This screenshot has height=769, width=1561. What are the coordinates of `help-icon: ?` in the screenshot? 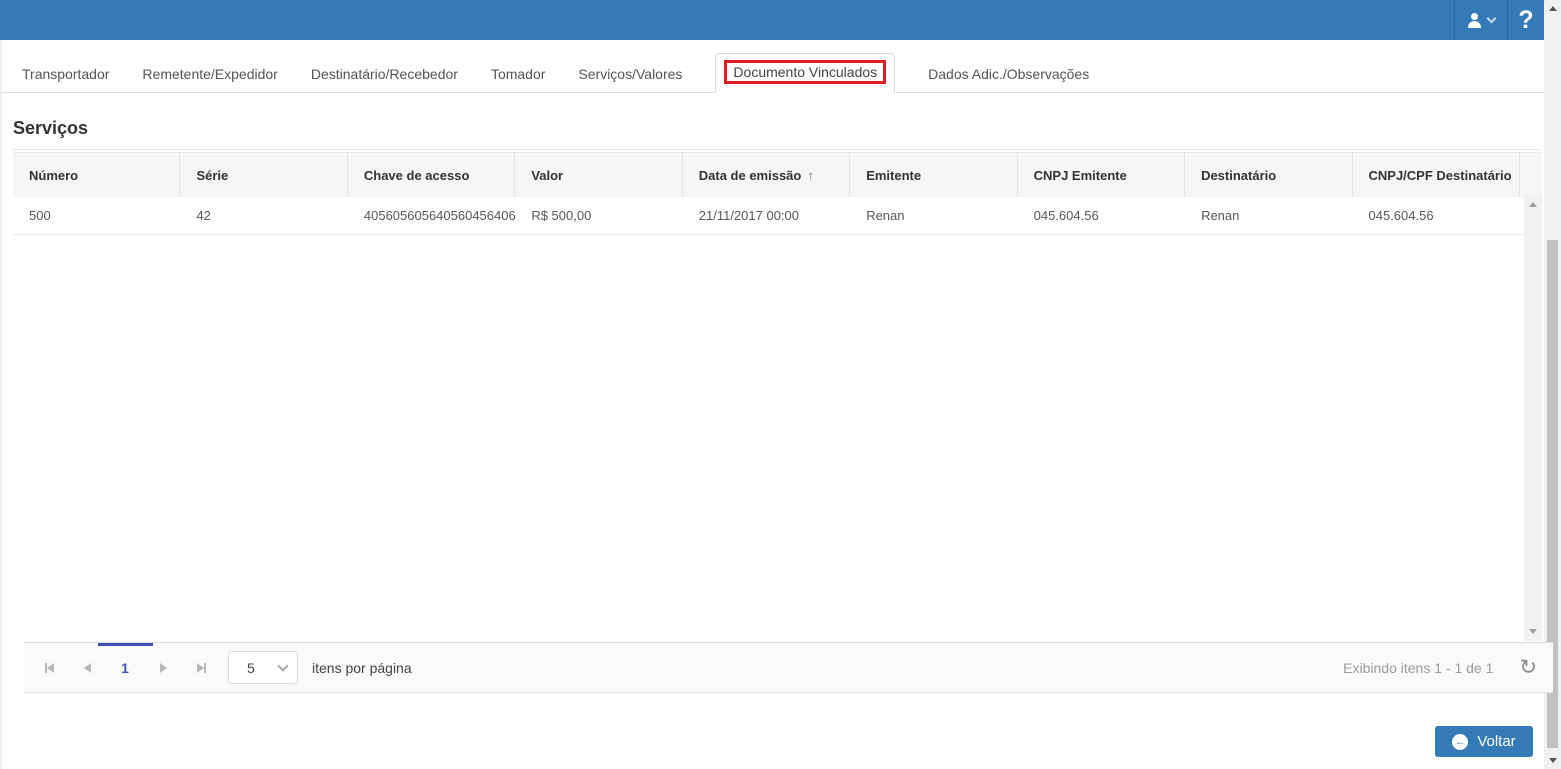 It's located at (1526, 19).